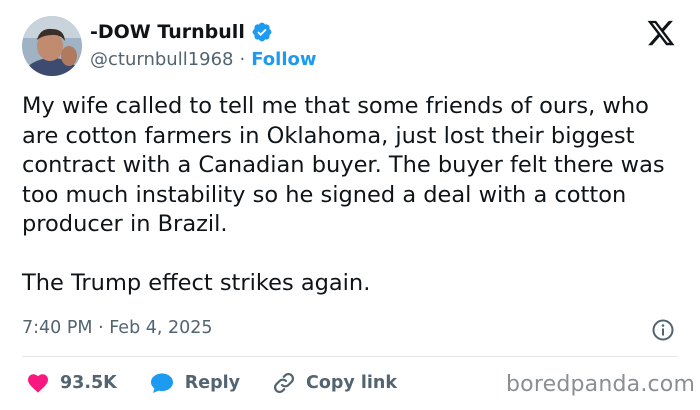  Describe the element at coordinates (162, 383) in the screenshot. I see `reply-bubble-icon` at that location.